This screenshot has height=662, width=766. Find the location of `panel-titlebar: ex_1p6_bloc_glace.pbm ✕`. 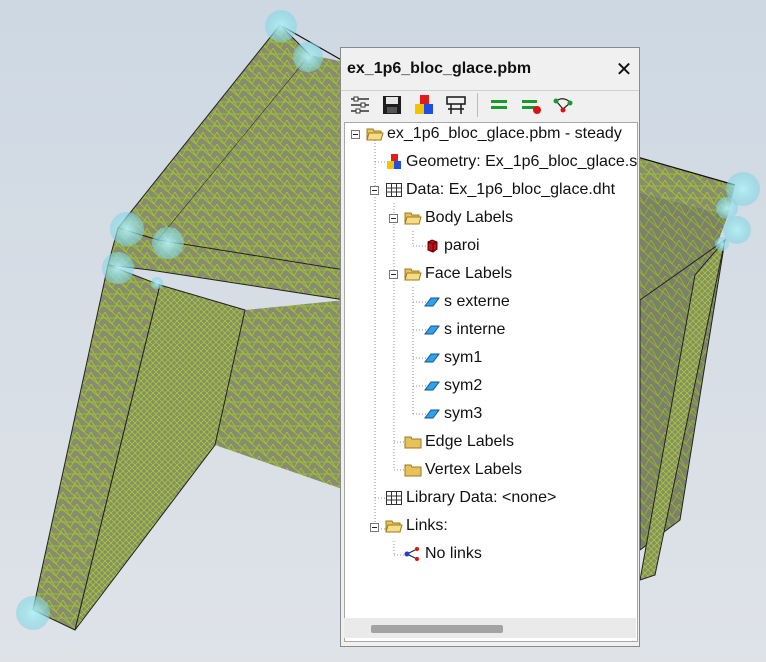

panel-titlebar: ex_1p6_bloc_glace.pbm ✕ is located at coordinates (490, 69).